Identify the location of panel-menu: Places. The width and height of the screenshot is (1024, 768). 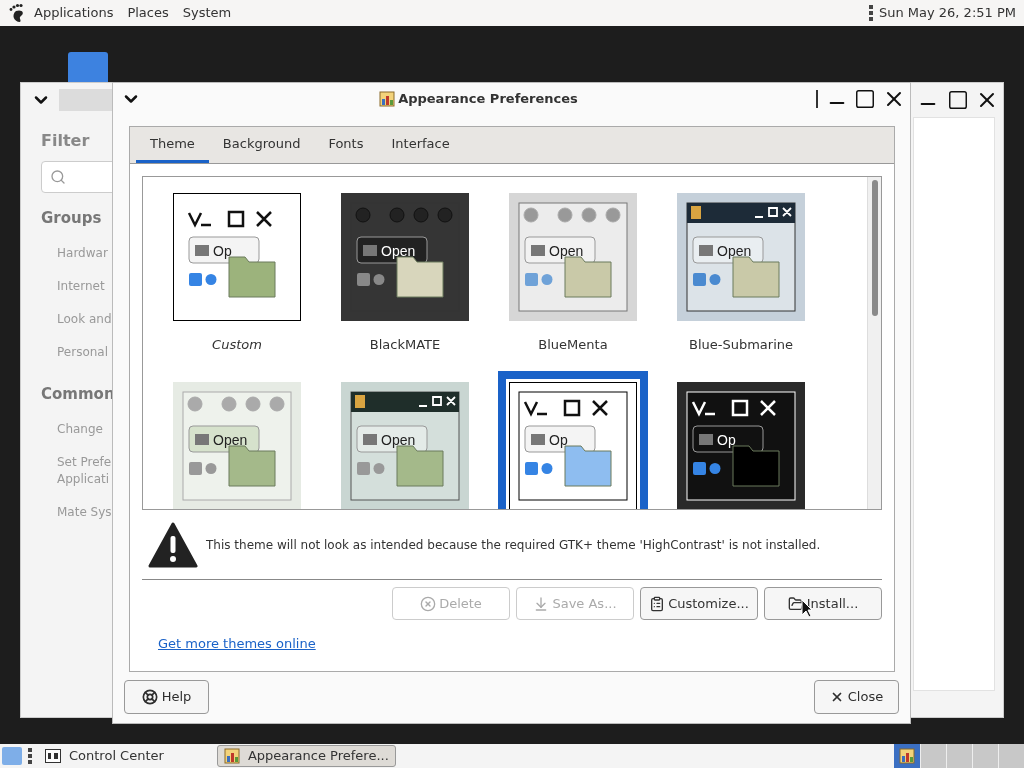
(148, 13).